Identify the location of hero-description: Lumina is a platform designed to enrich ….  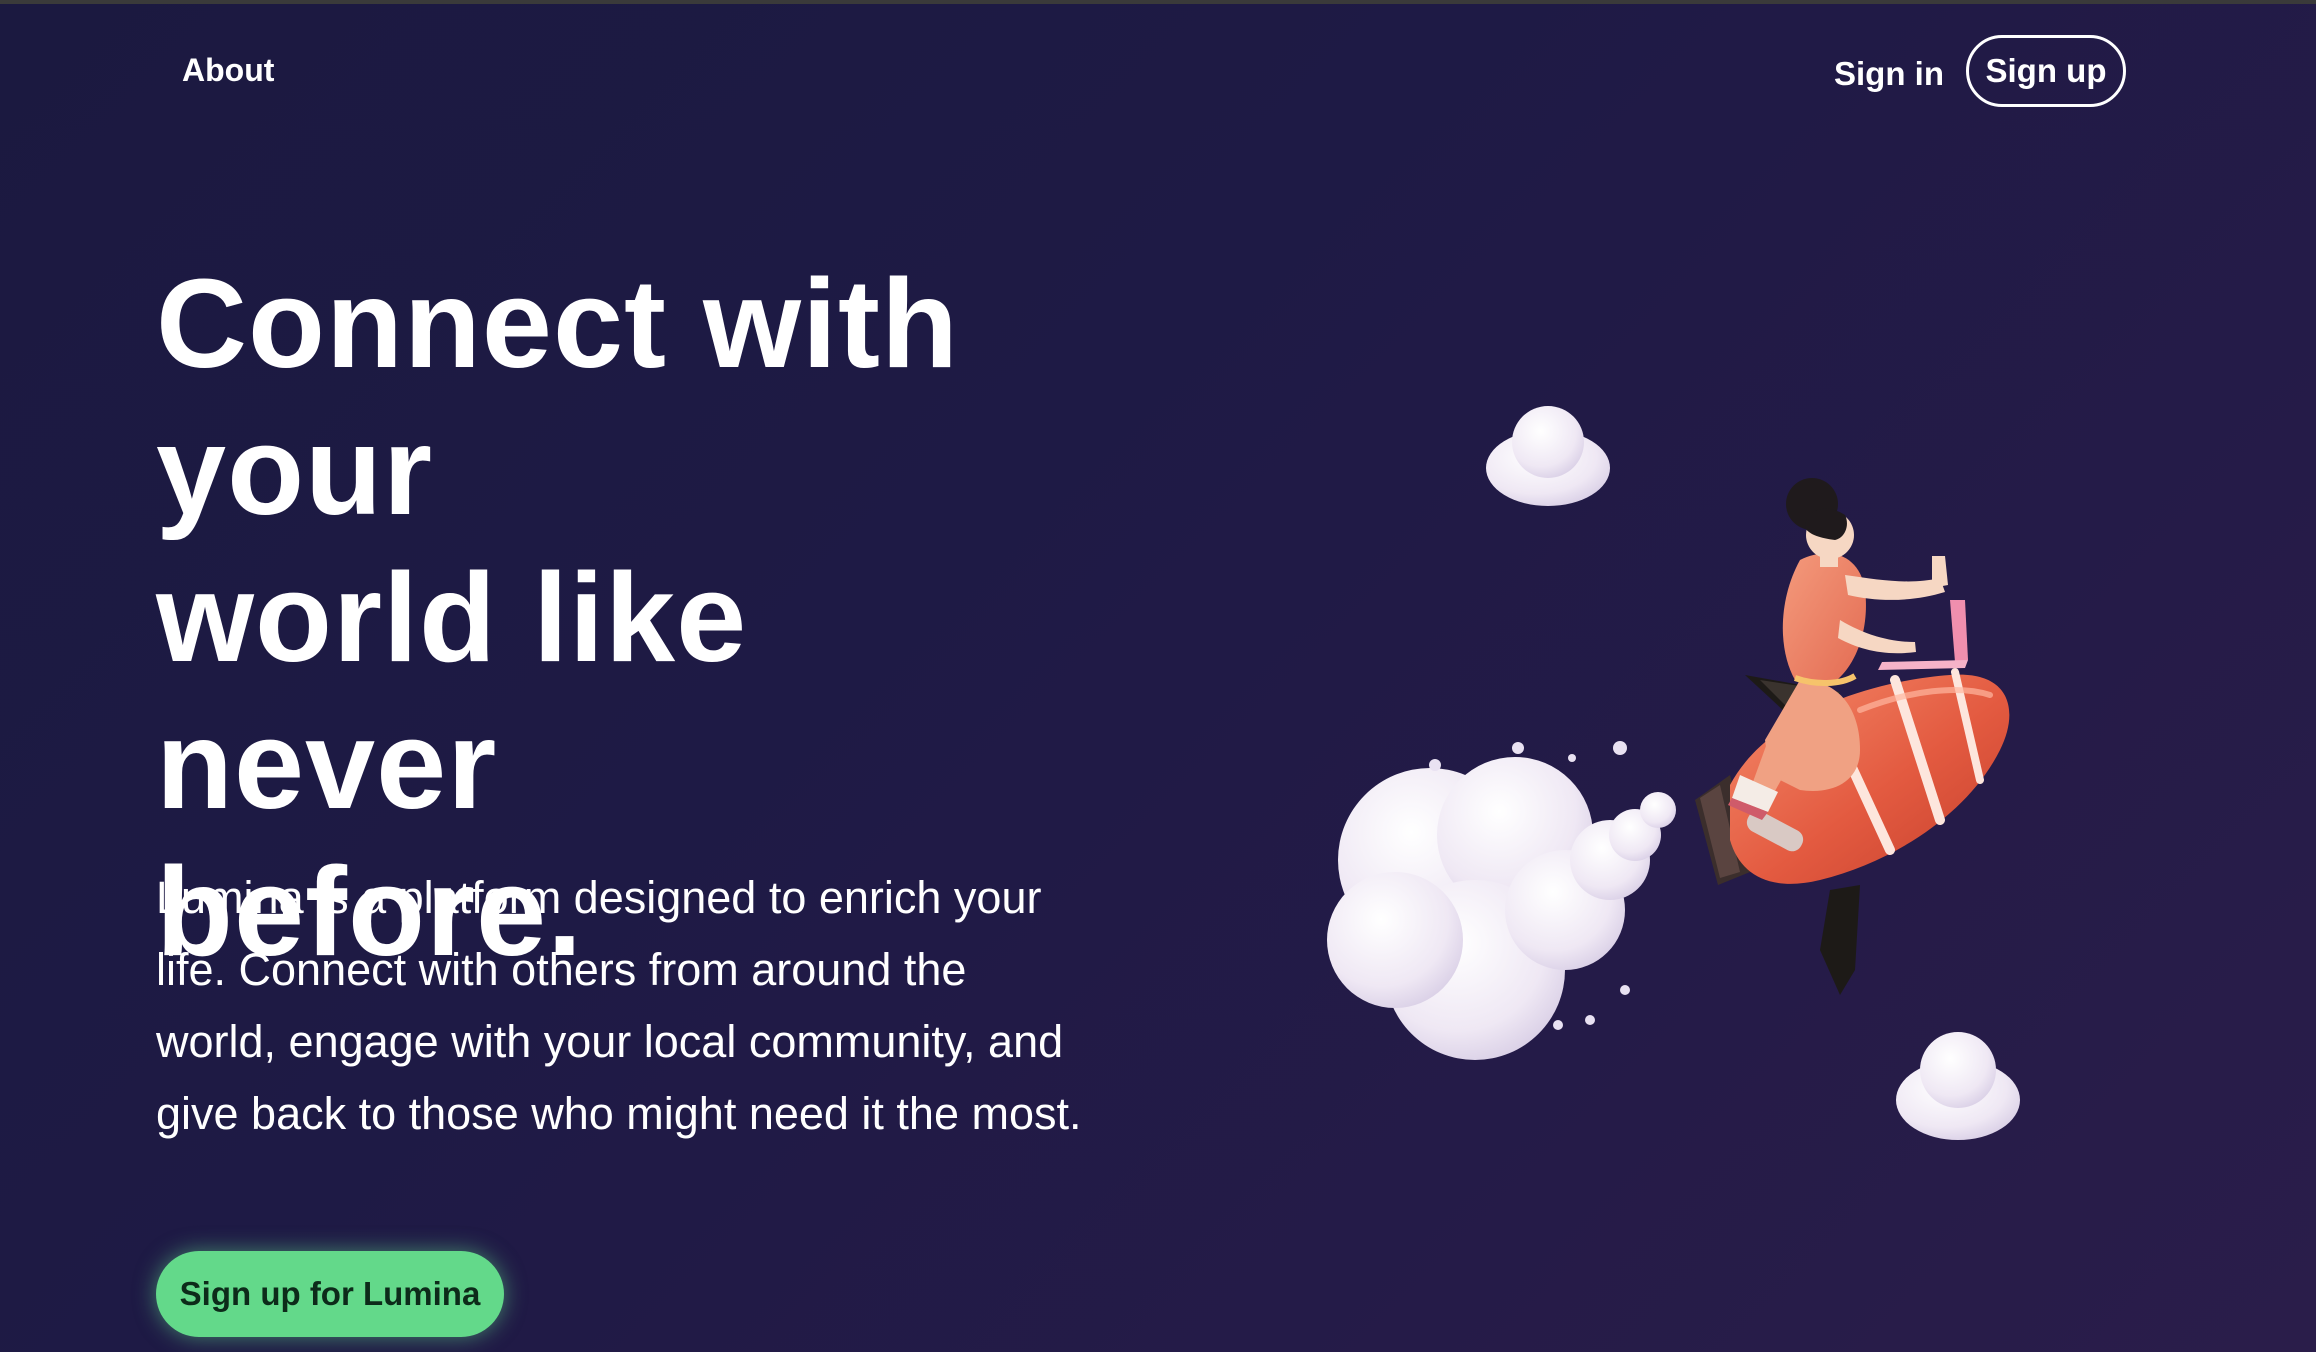
(619, 1005).